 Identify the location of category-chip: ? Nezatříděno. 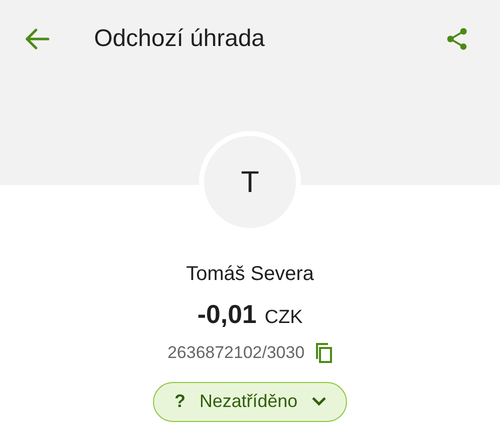
(250, 402).